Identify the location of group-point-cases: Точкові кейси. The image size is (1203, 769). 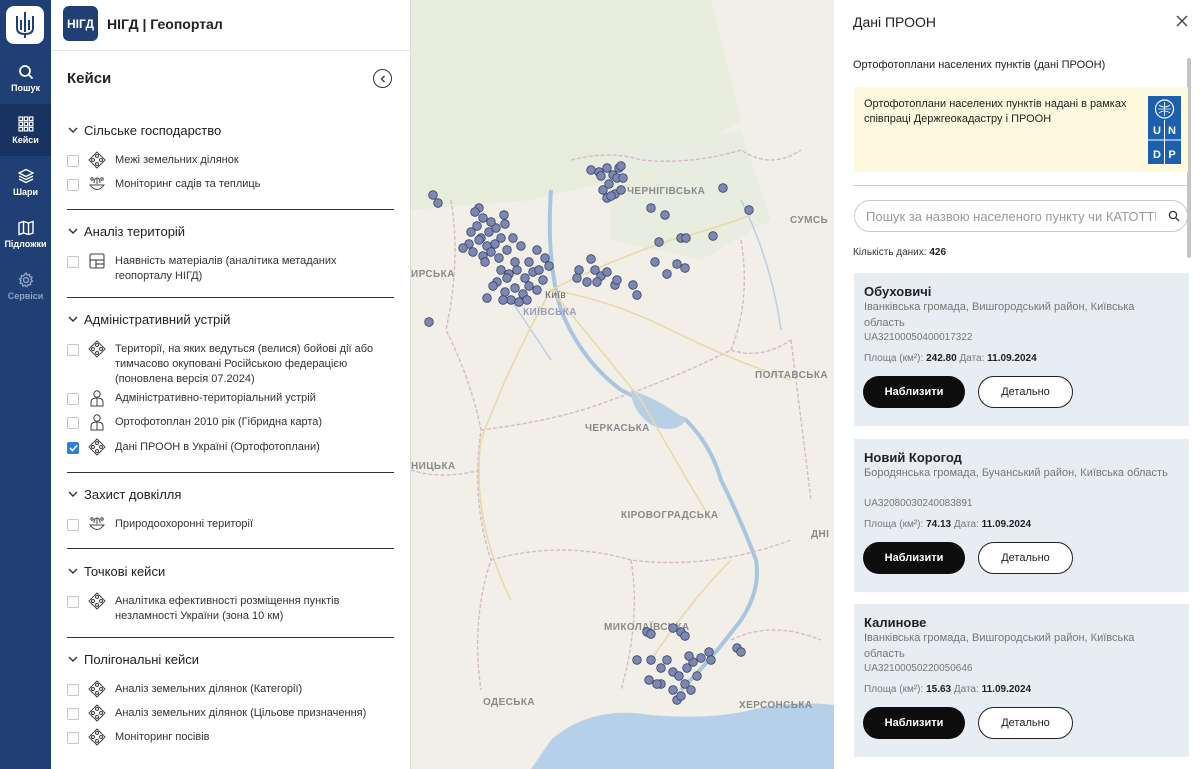
(116, 571).